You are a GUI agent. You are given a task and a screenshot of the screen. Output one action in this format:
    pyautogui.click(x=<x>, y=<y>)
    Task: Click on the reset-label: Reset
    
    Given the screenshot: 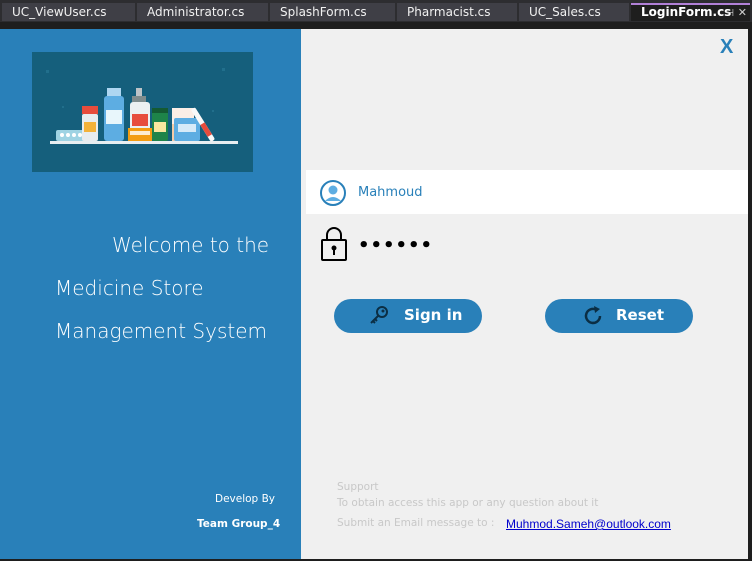 What is the action you would take?
    pyautogui.click(x=640, y=315)
    